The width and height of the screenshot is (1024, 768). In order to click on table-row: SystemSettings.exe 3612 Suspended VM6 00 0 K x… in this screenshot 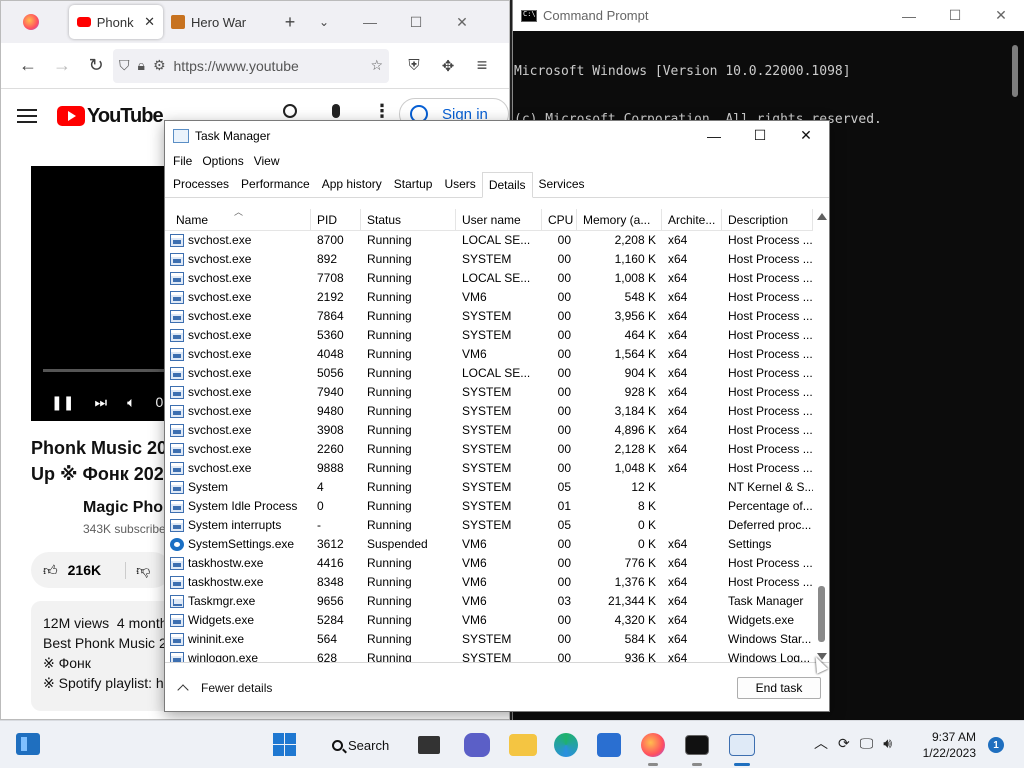, I will do `click(489, 544)`.